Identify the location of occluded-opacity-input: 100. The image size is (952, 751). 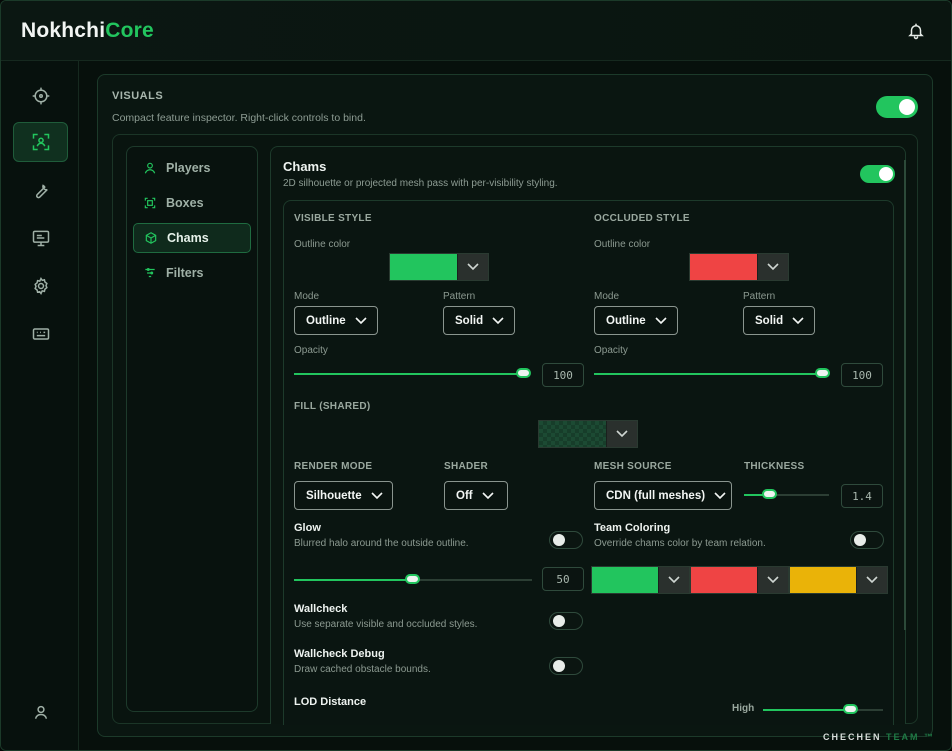
(862, 375).